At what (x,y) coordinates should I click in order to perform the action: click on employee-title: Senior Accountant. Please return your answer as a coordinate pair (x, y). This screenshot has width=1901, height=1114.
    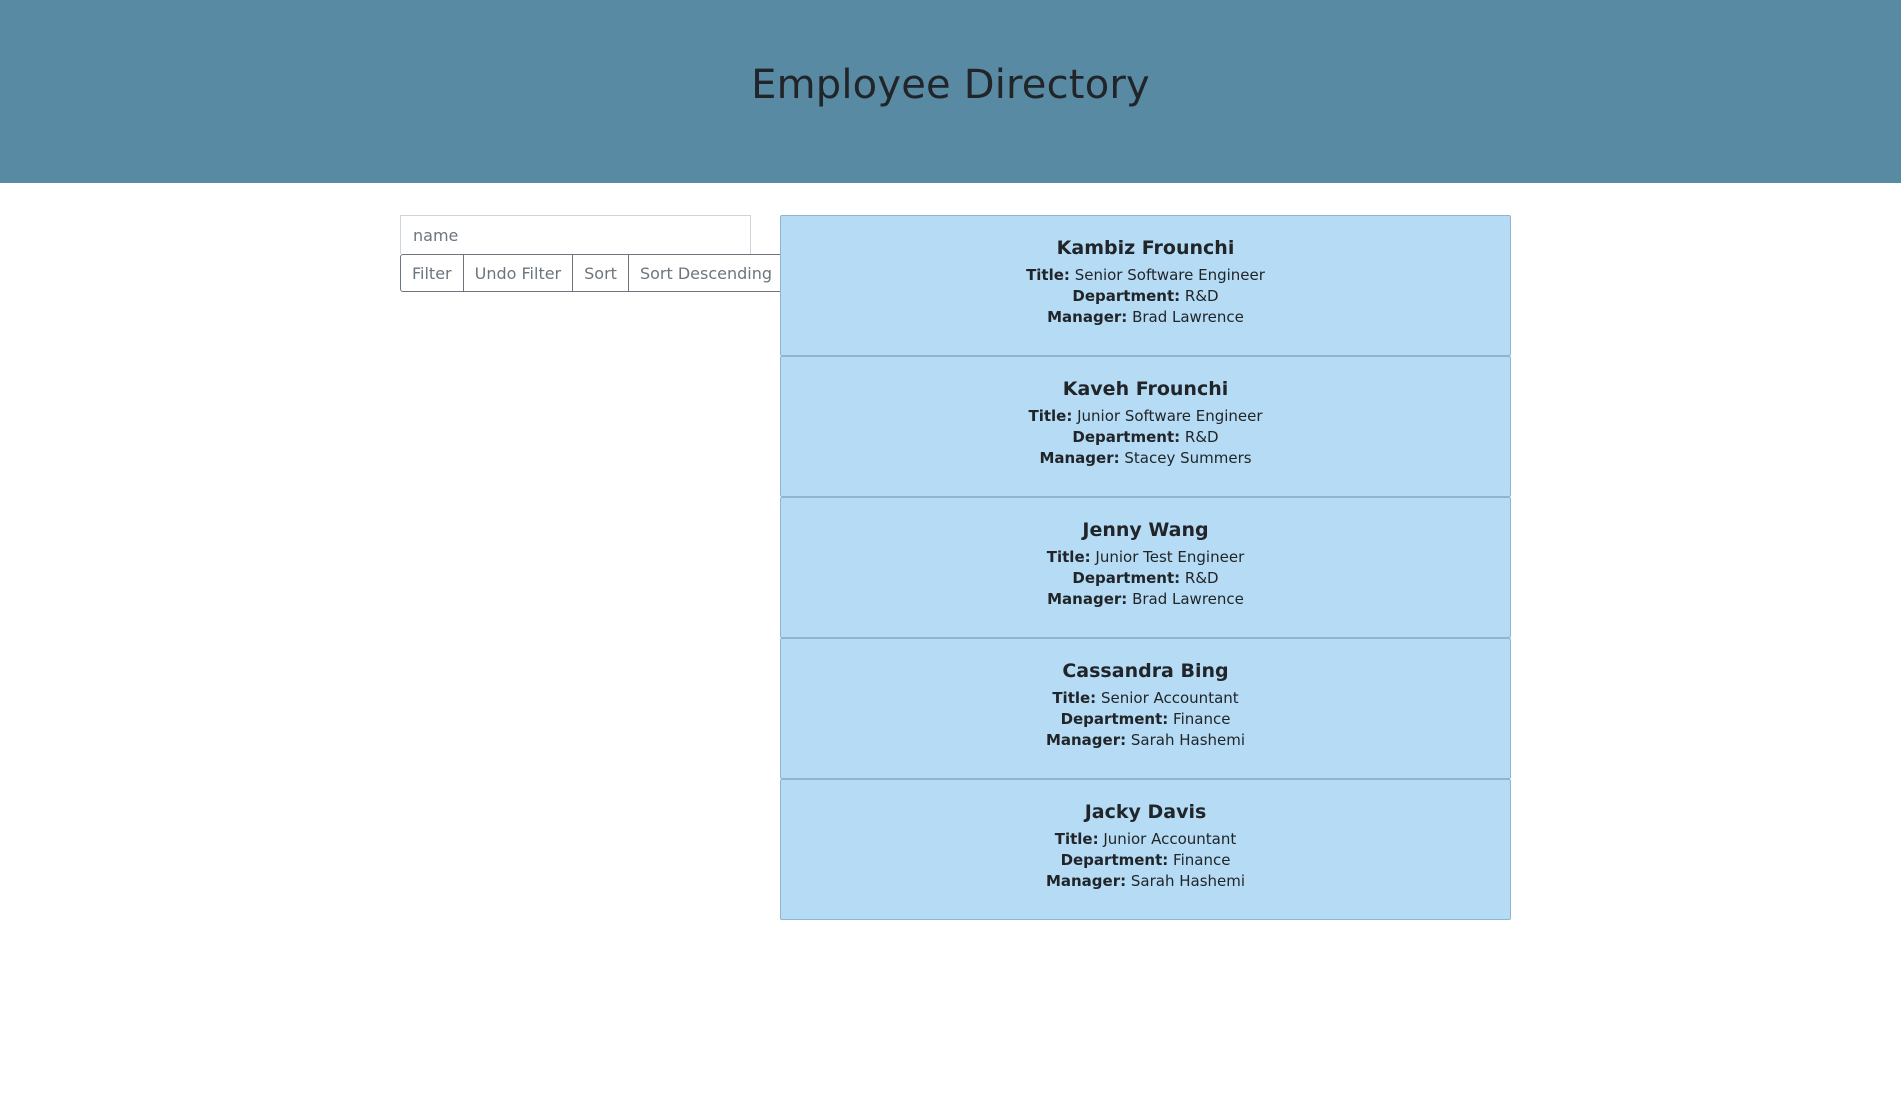
    Looking at the image, I should click on (1169, 698).